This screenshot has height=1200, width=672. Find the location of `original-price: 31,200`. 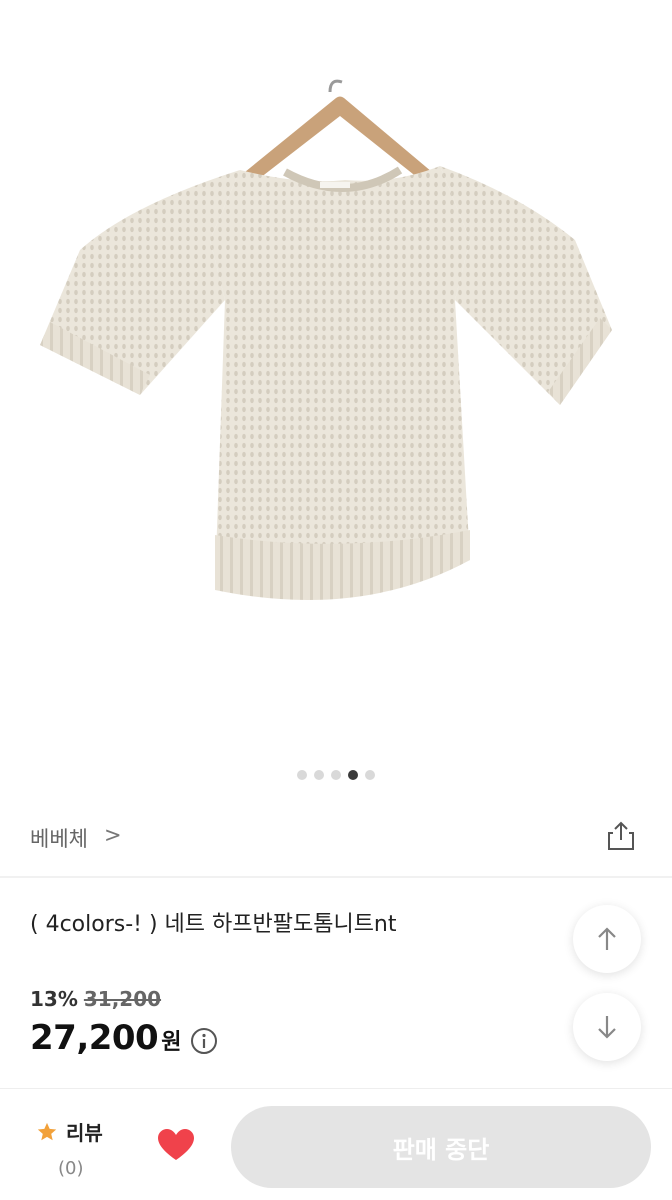

original-price: 31,200 is located at coordinates (122, 999).